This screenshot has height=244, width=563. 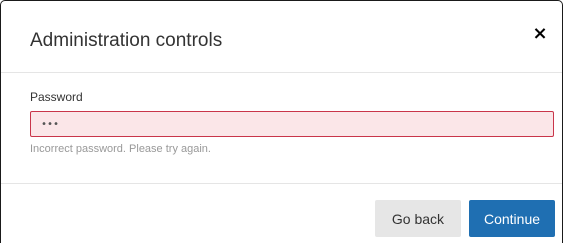 What do you see at coordinates (418, 218) in the screenshot?
I see `go-back-button: Go back` at bounding box center [418, 218].